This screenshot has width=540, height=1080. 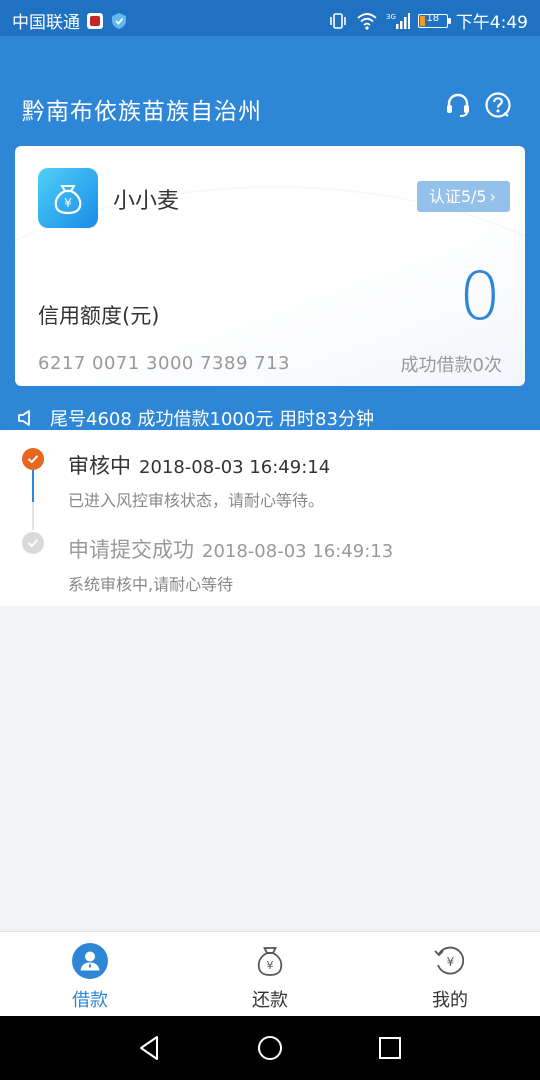 I want to click on timeline-step-time: 2018-08-03 16:49:14, so click(x=235, y=467).